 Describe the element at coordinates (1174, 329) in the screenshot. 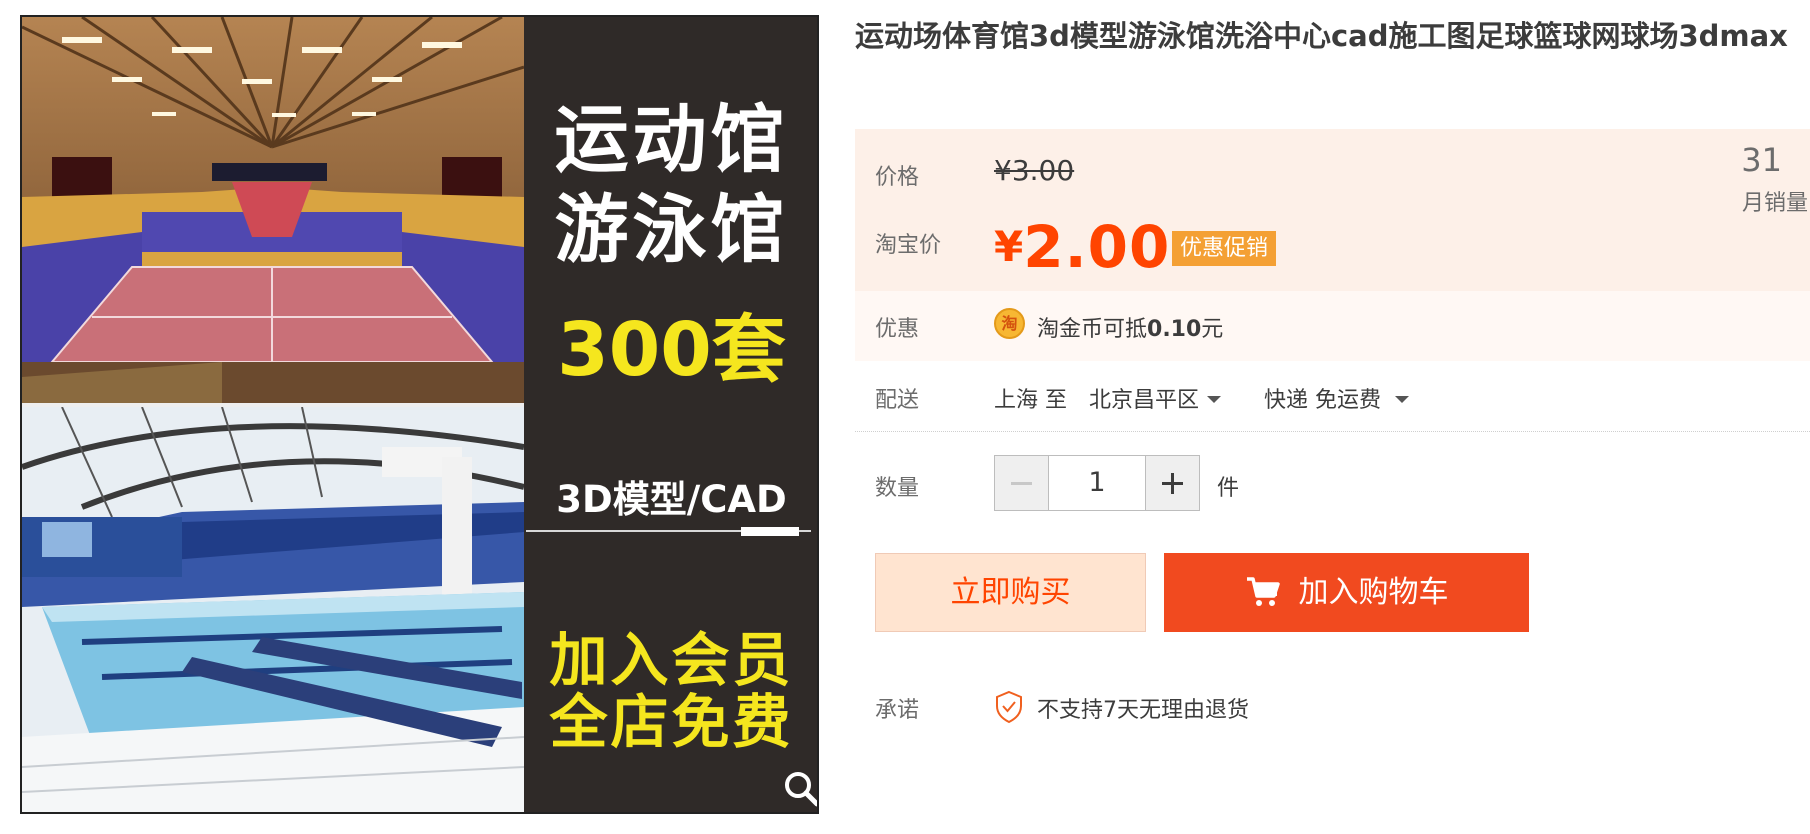

I see `coupon-amount: 0.10` at that location.